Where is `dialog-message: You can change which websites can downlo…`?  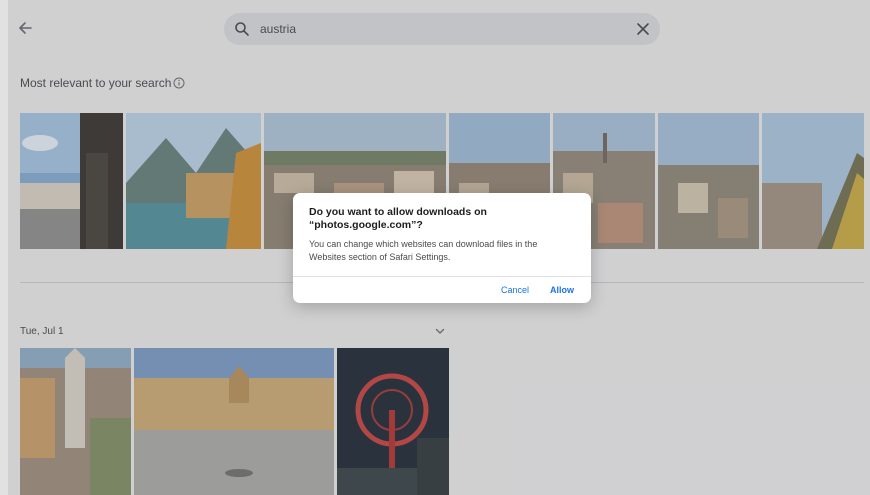 dialog-message: You can change which websites can downlo… is located at coordinates (423, 250).